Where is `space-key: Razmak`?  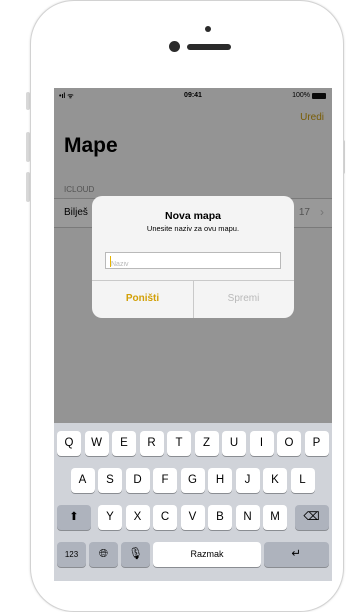 space-key: Razmak is located at coordinates (207, 554).